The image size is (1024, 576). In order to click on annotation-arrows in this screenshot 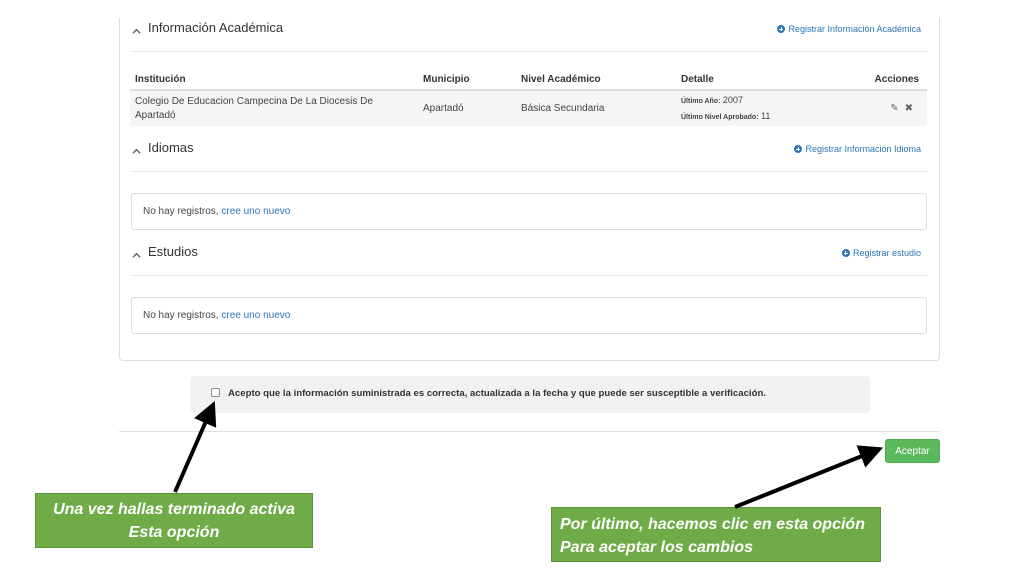, I will do `click(528, 455)`.